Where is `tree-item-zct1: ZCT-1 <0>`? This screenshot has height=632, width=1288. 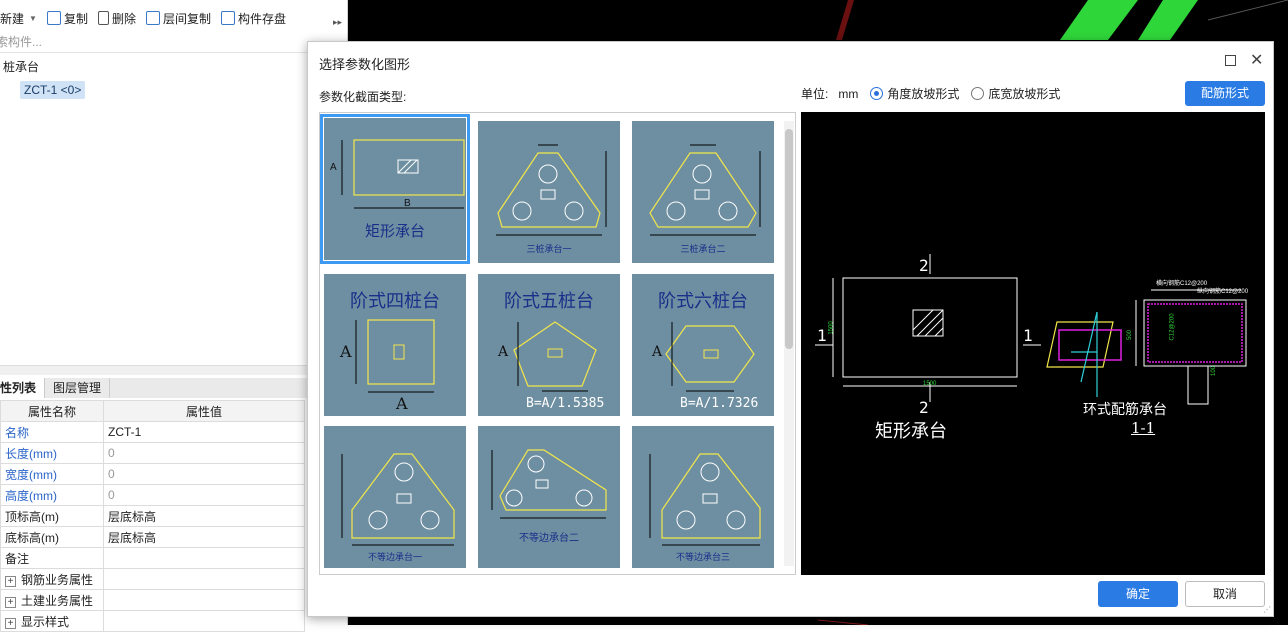 tree-item-zct1: ZCT-1 <0> is located at coordinates (53, 90).